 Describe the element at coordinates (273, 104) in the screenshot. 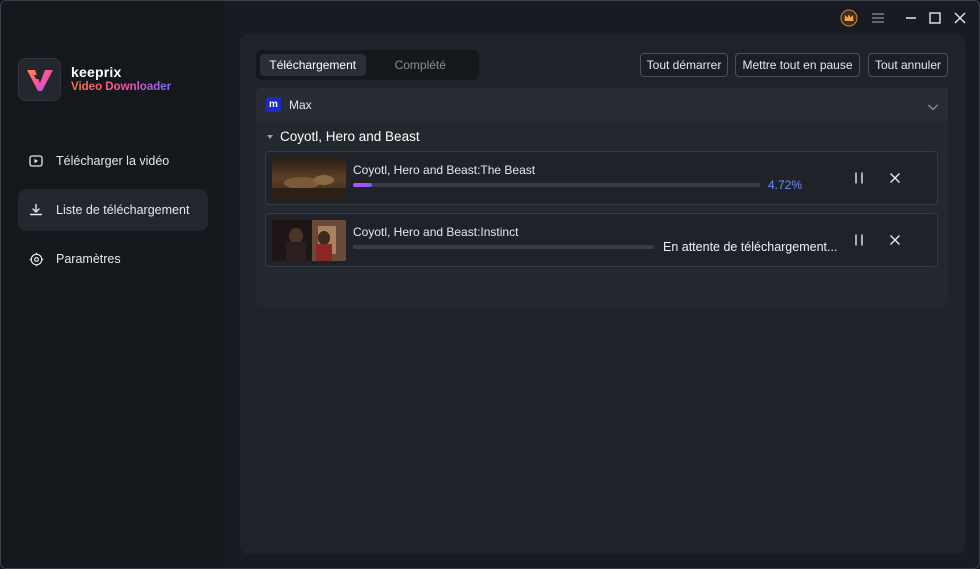

I see `max-logo-icon: m` at that location.